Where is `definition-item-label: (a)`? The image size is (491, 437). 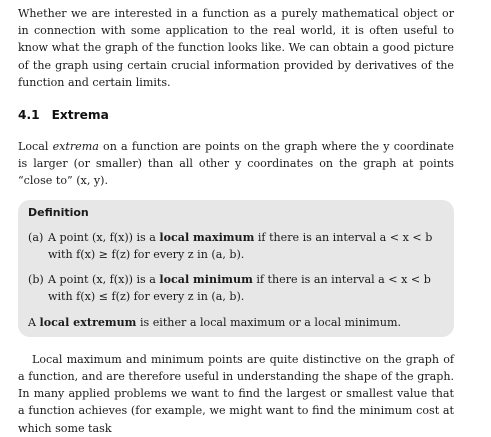 definition-item-label: (a) is located at coordinates (36, 237).